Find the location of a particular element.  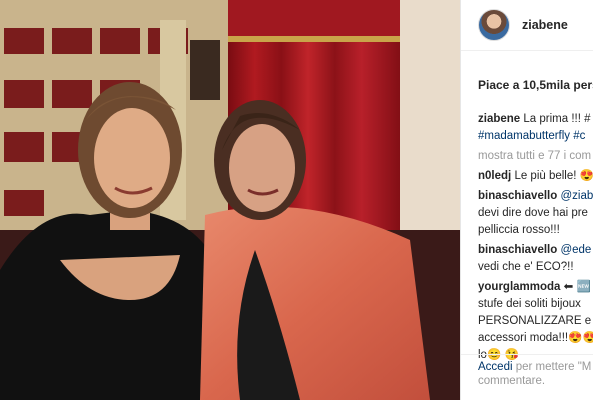

likes-count: Piace a 10,5mila pers is located at coordinates (535, 85).